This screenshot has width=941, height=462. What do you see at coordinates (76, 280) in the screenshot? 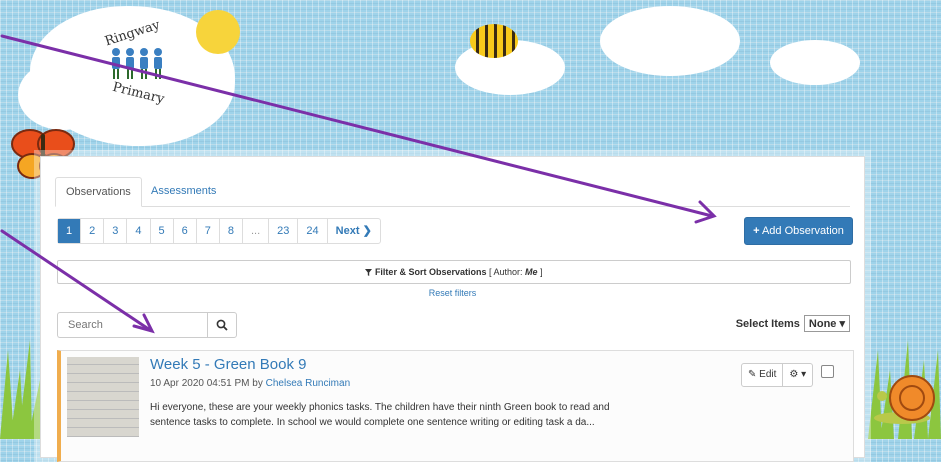
I see `arrow-to-search` at bounding box center [76, 280].